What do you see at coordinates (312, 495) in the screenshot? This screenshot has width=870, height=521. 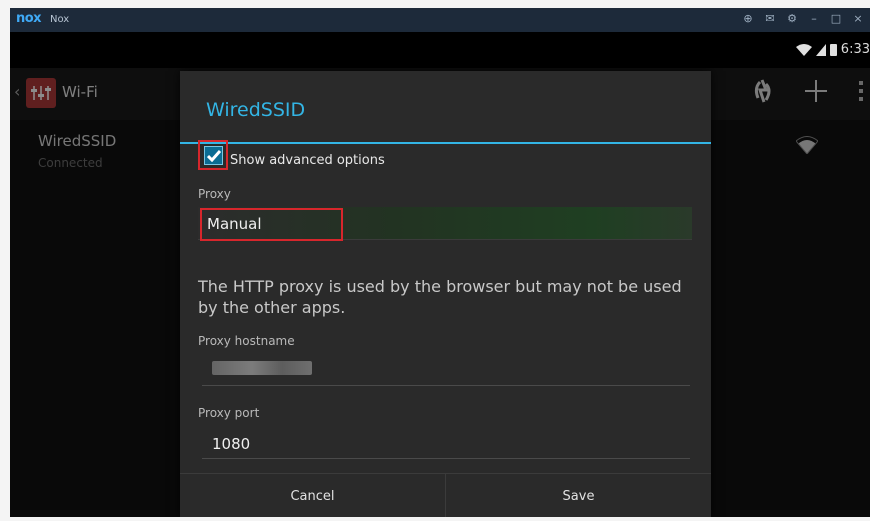 I see `cancel-button: Cancel` at bounding box center [312, 495].